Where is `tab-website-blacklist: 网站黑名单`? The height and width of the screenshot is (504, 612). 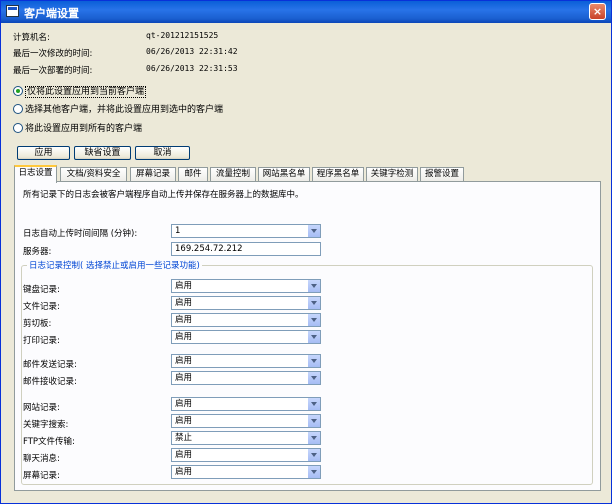 tab-website-blacklist: 网站黑名单 is located at coordinates (284, 174).